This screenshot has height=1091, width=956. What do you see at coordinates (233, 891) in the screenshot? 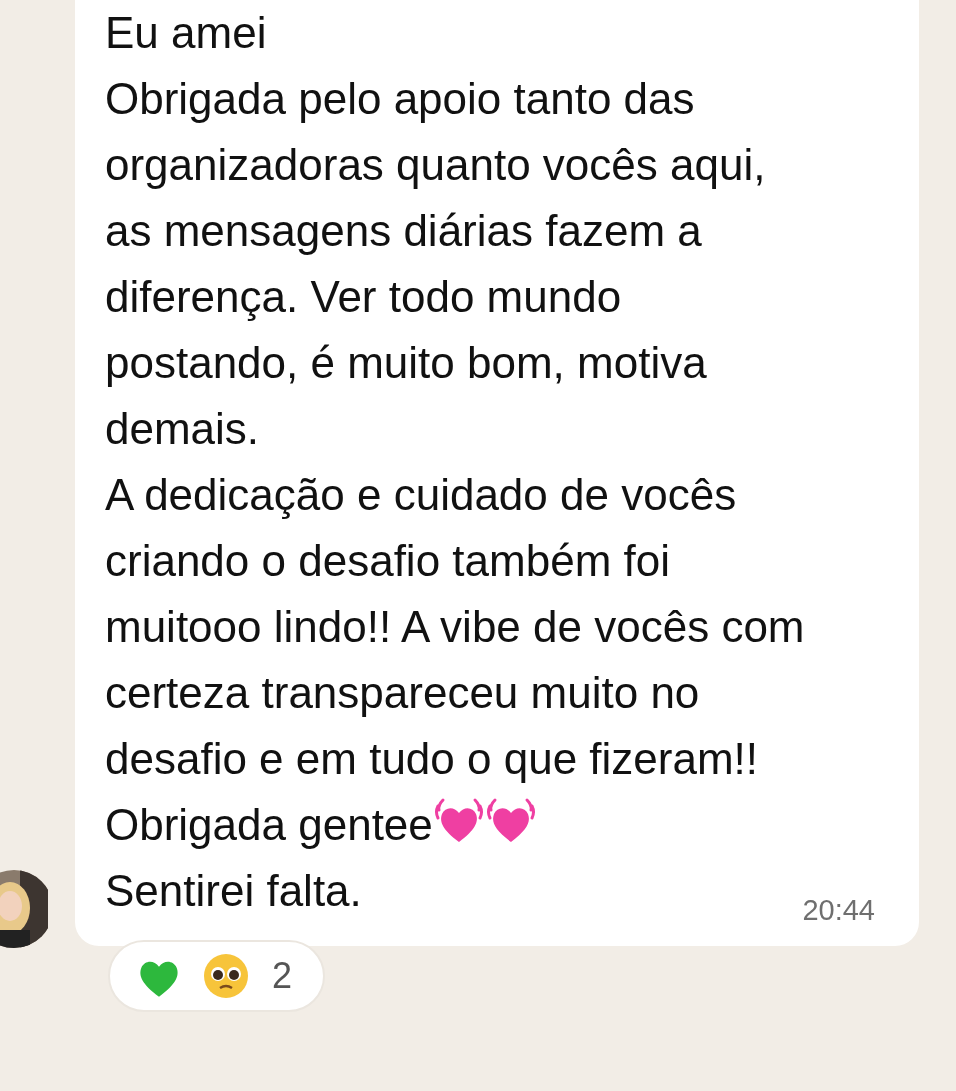
I see `message-text: Sentirei falta.` at bounding box center [233, 891].